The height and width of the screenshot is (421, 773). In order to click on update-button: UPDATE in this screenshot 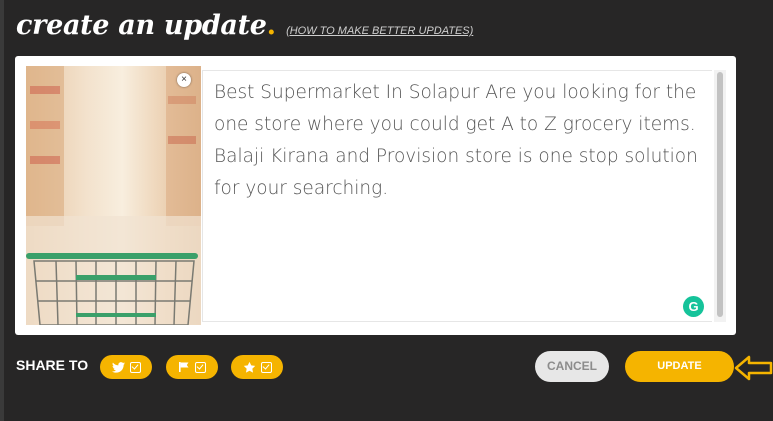, I will do `click(679, 366)`.